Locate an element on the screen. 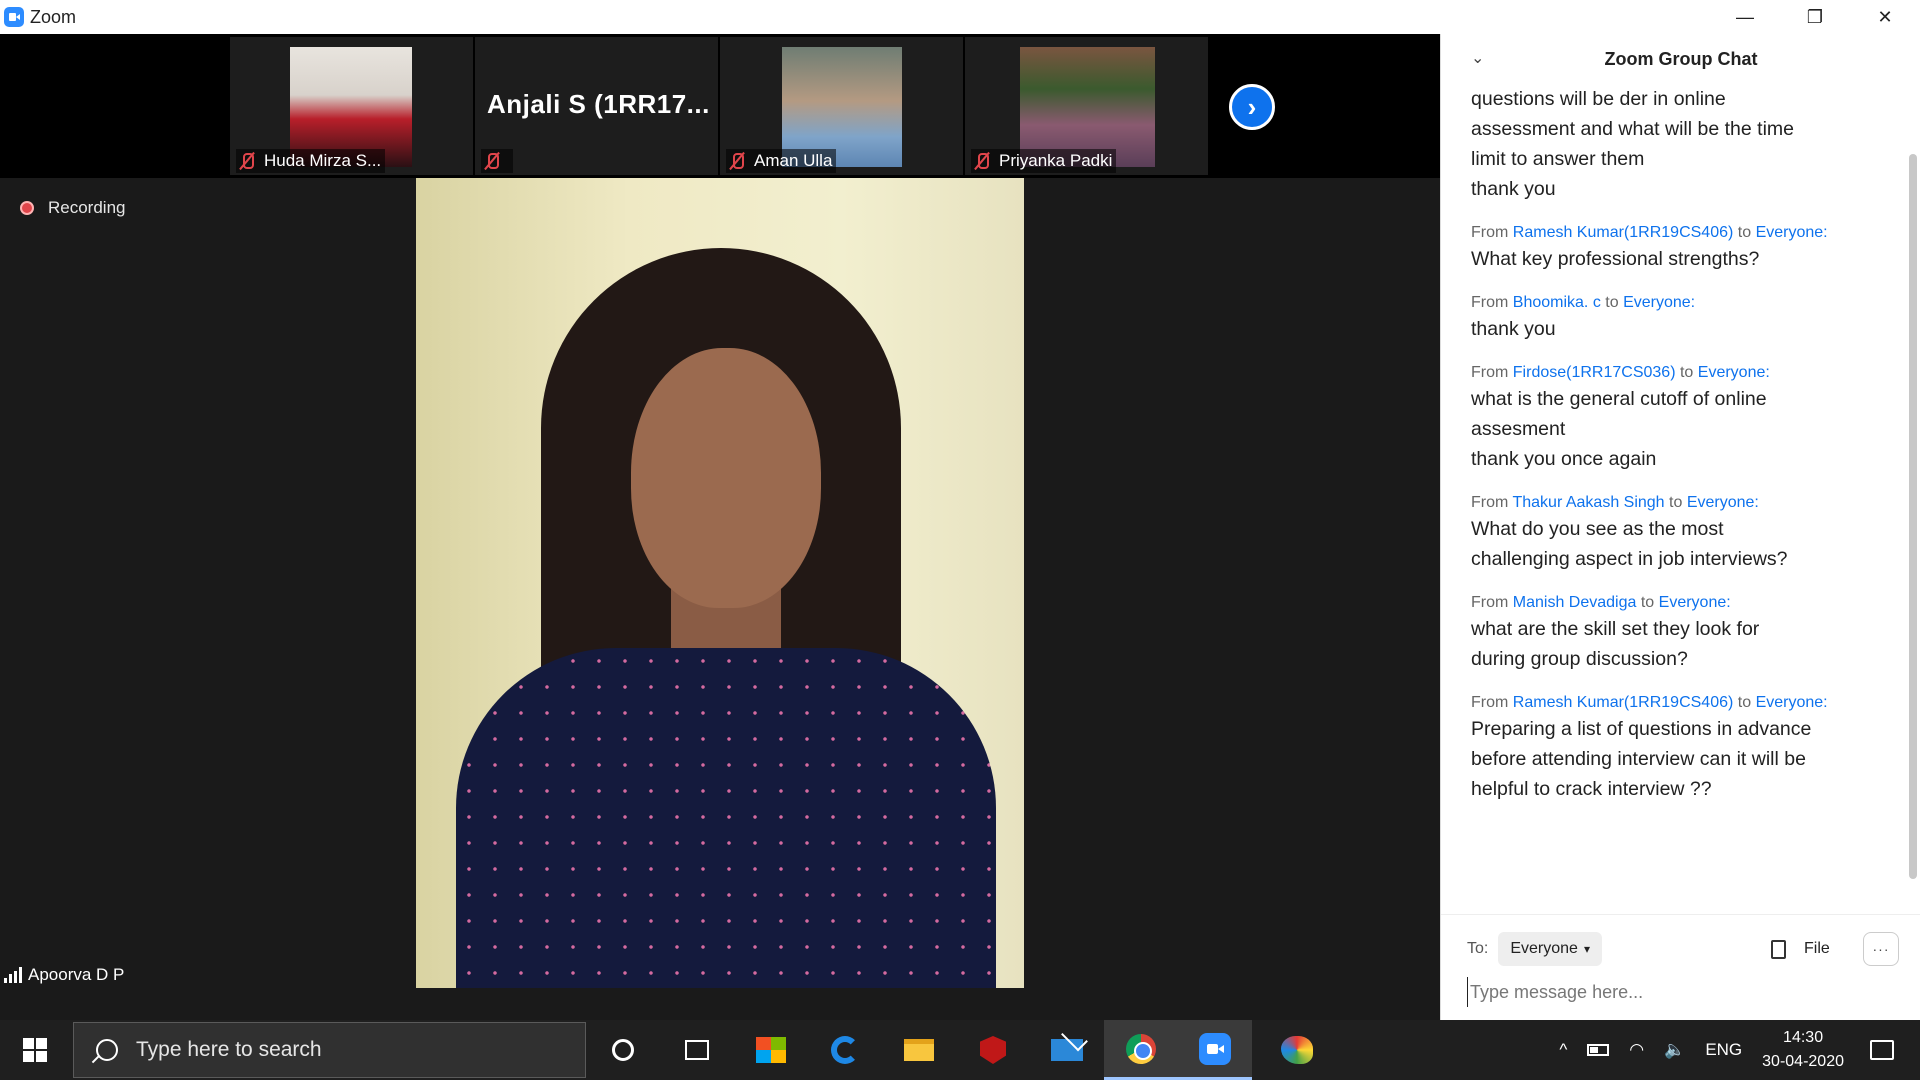 Image resolution: width=1920 pixels, height=1080 pixels. recipient-row: To: Everyone ▾ is located at coordinates (1534, 949).